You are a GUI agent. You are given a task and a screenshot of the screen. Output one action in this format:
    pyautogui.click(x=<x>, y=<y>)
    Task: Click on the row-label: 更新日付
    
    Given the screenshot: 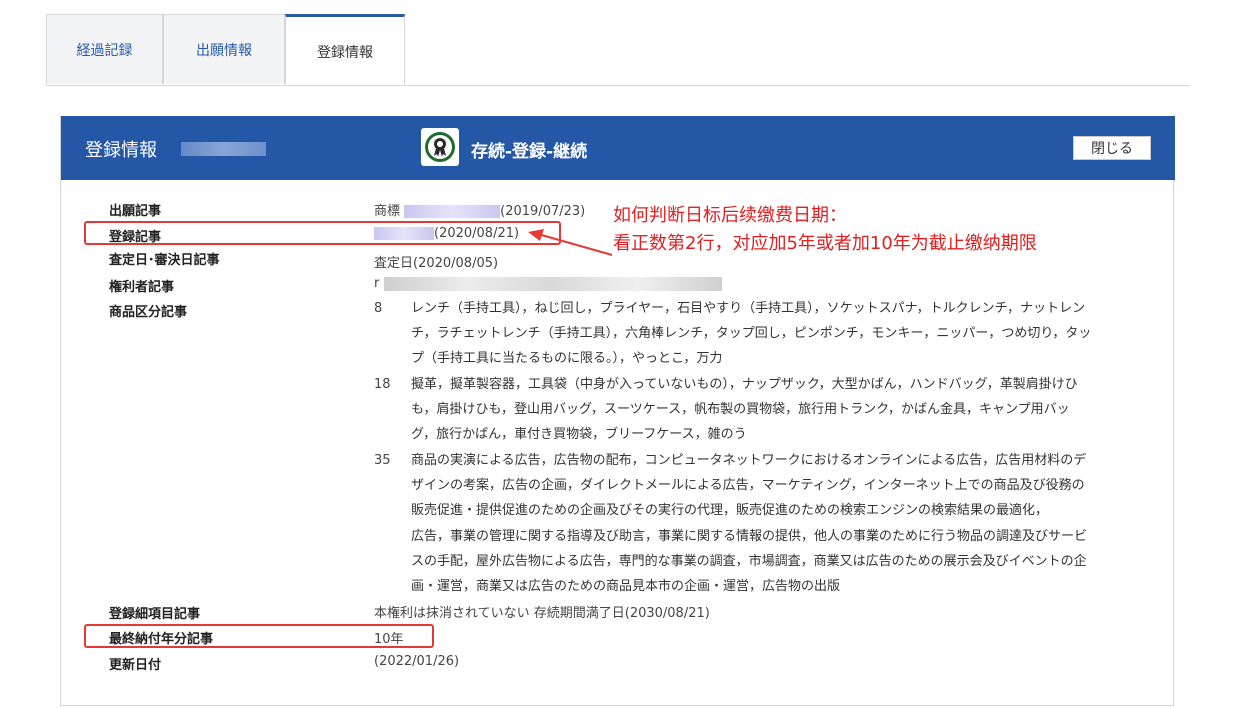 What is the action you would take?
    pyautogui.click(x=135, y=665)
    